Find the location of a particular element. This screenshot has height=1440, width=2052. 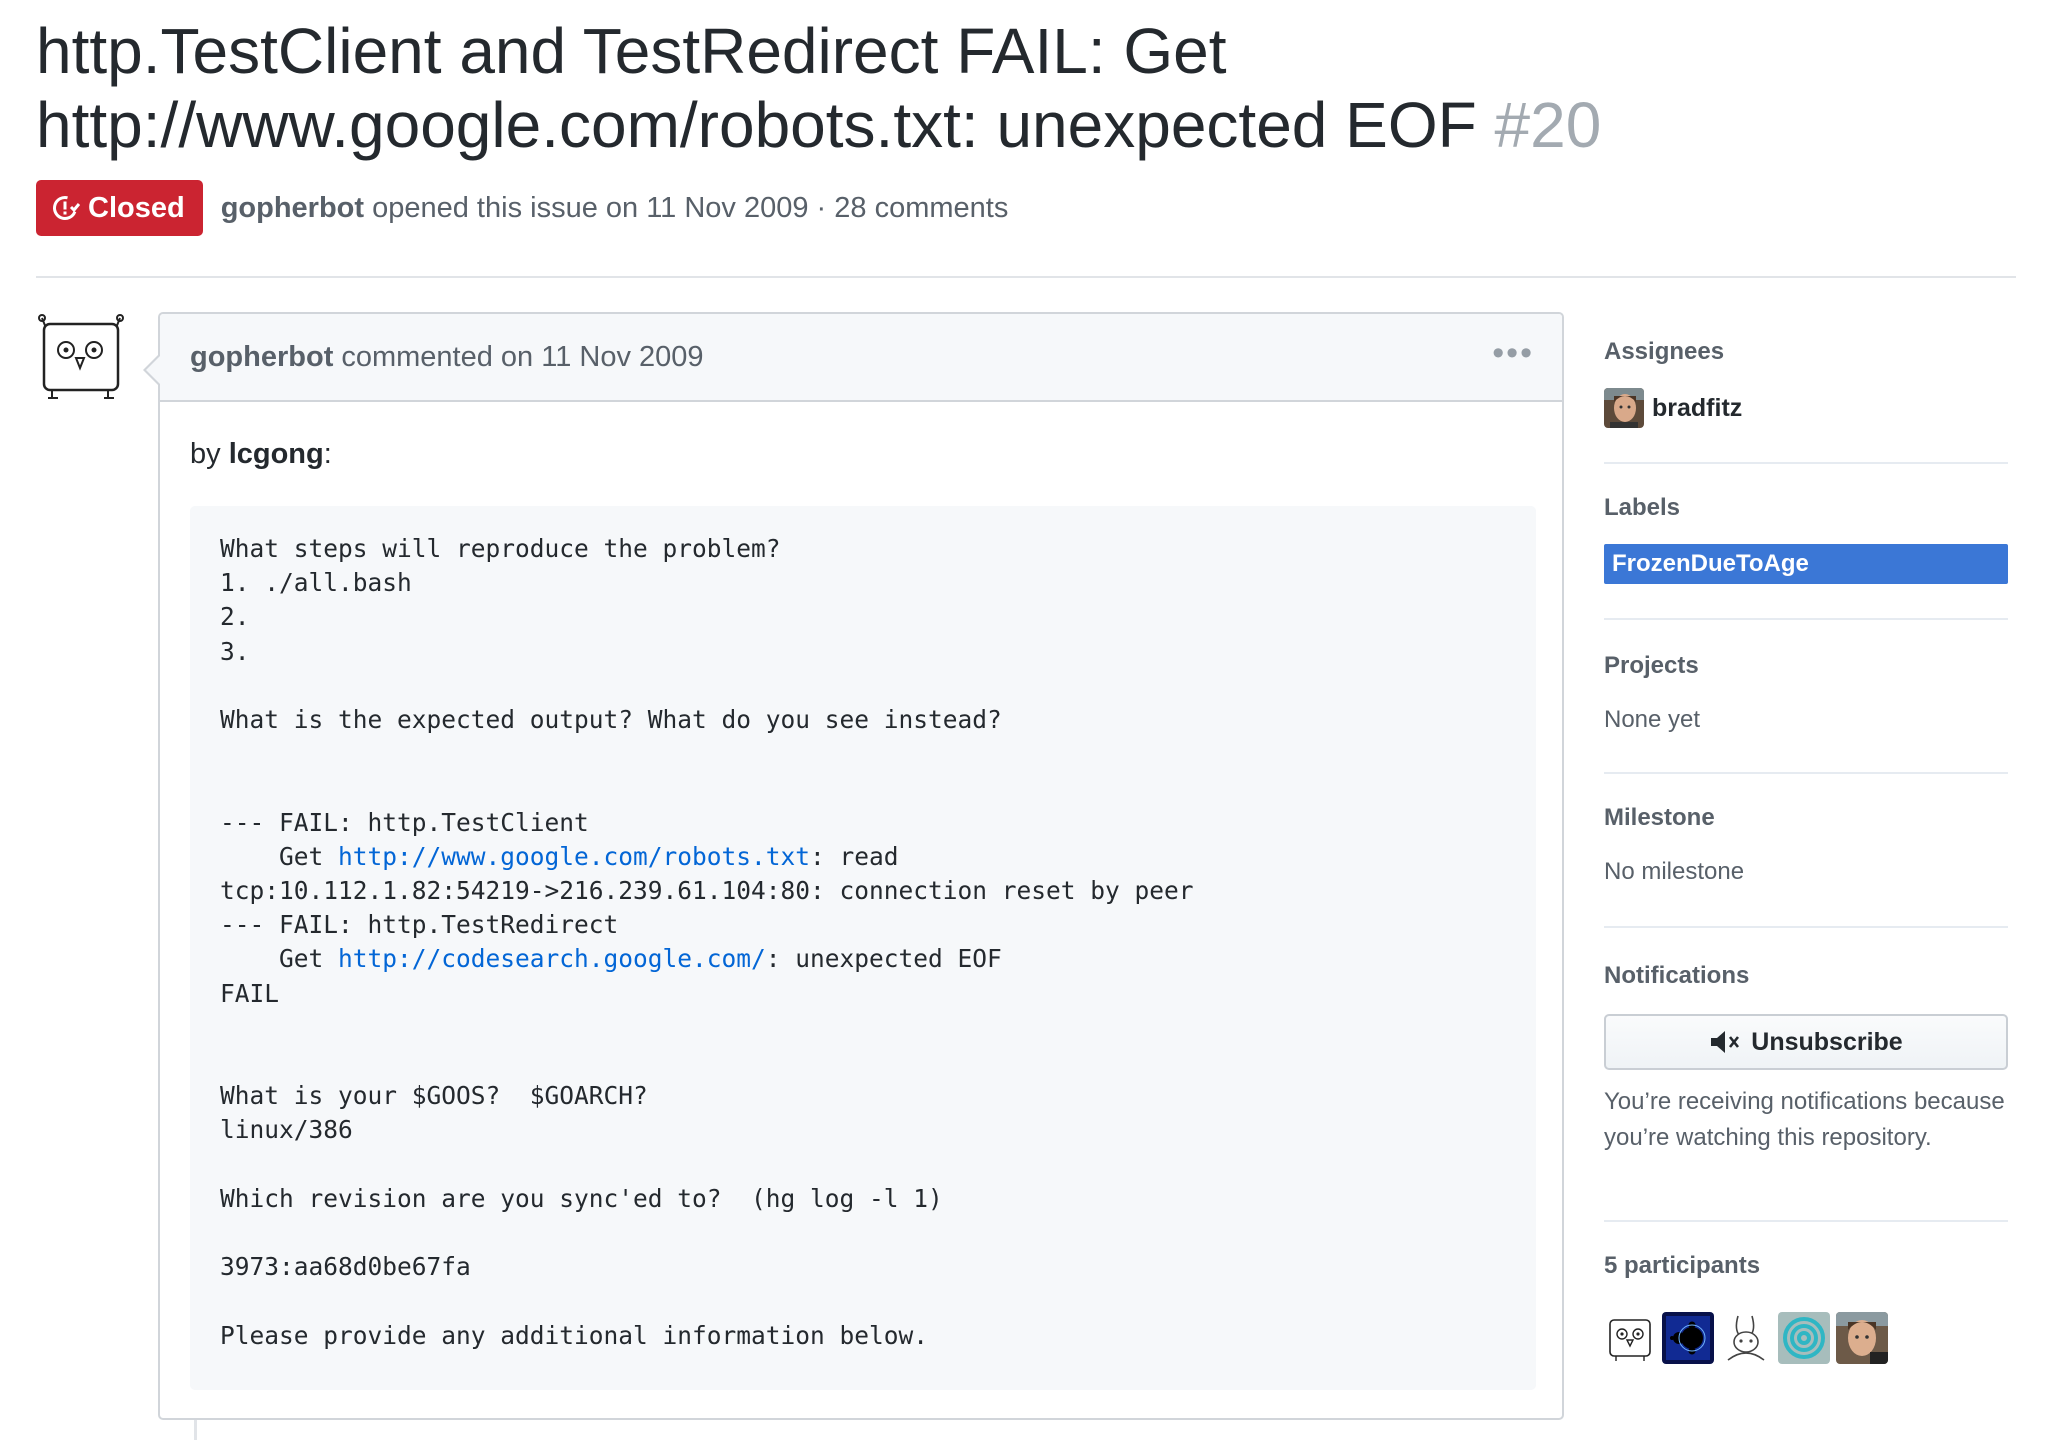

assignee-name: bradfitz is located at coordinates (1697, 408).